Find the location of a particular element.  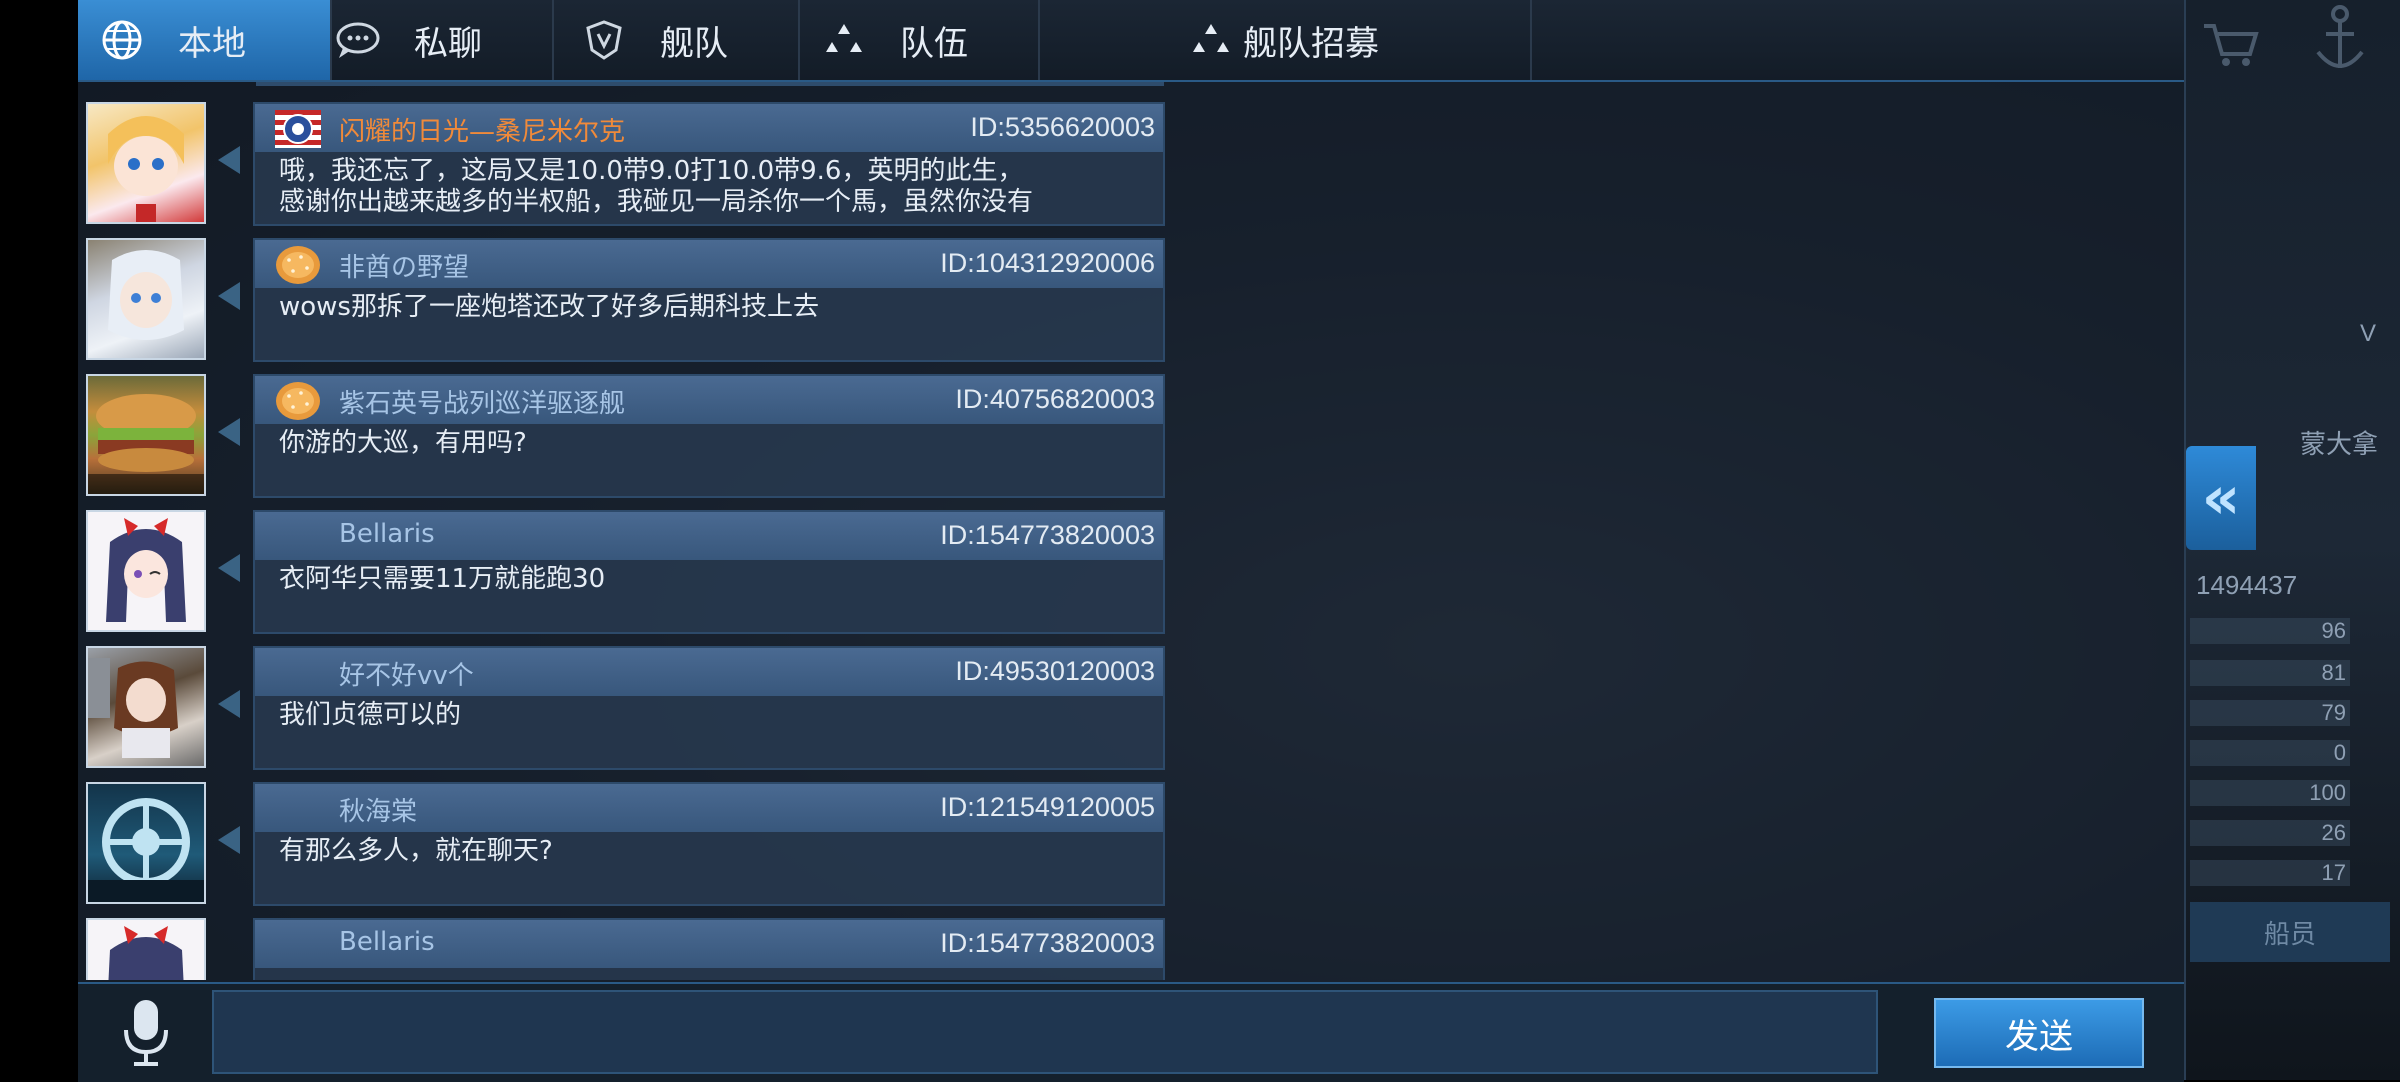

sender-name: 秋海棠 is located at coordinates (378, 809).